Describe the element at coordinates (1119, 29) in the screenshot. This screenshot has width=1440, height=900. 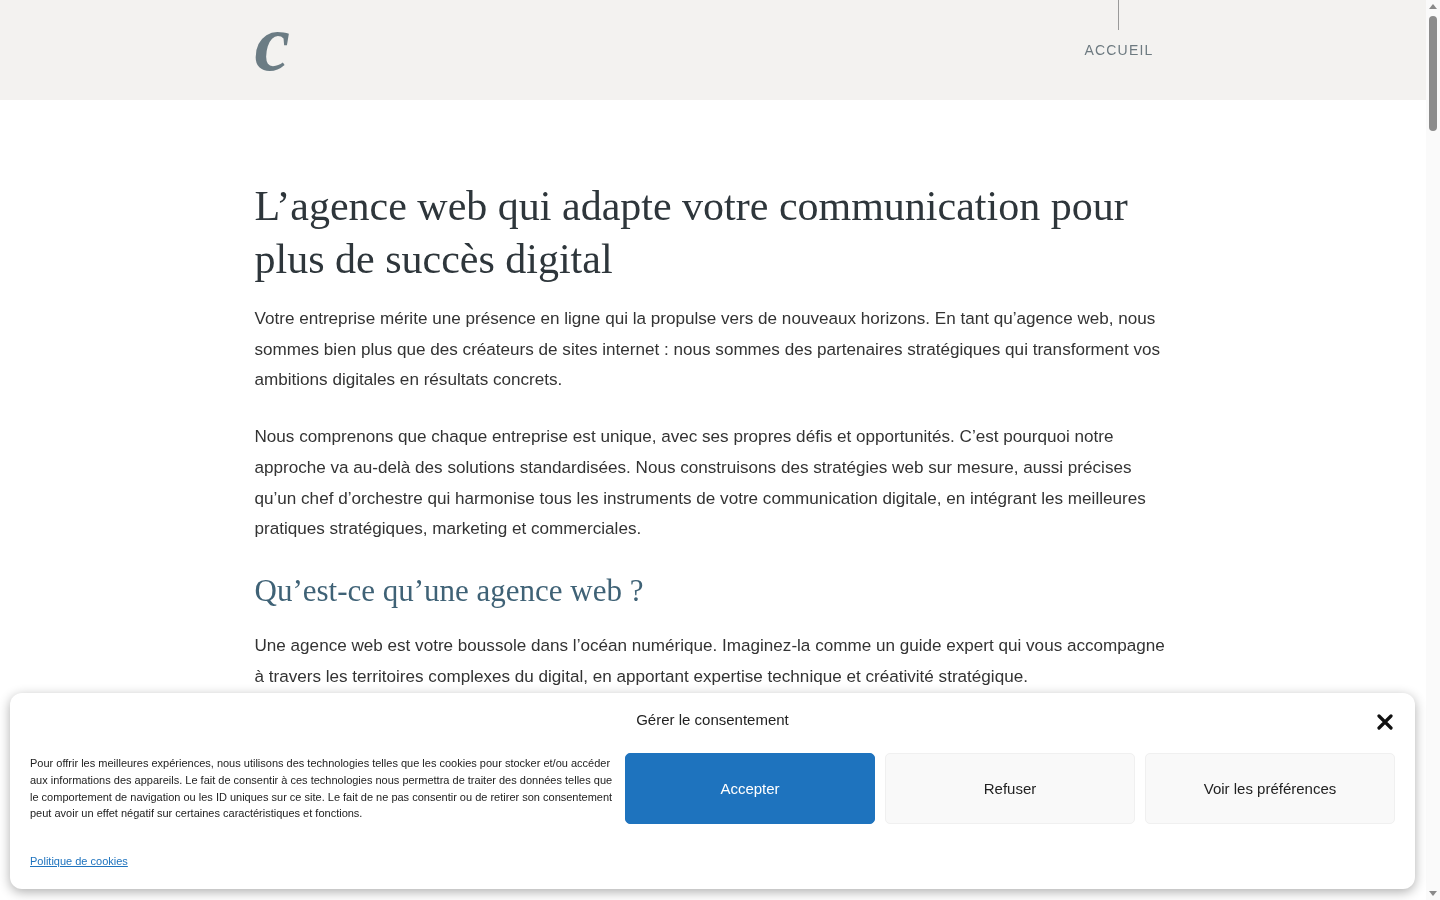
I see `nav-link: ACCUEIL` at that location.